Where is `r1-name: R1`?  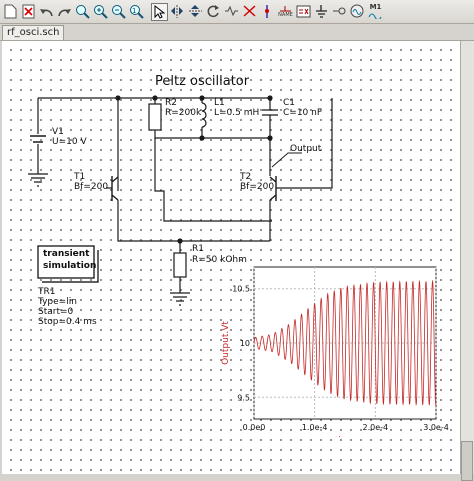
r1-name: R1 is located at coordinates (198, 249).